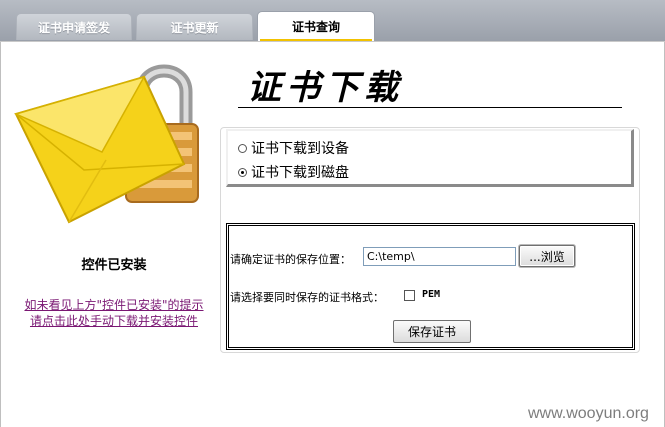 The width and height of the screenshot is (665, 427). Describe the element at coordinates (106, 144) in the screenshot. I see `envelope-lock-icon` at that location.